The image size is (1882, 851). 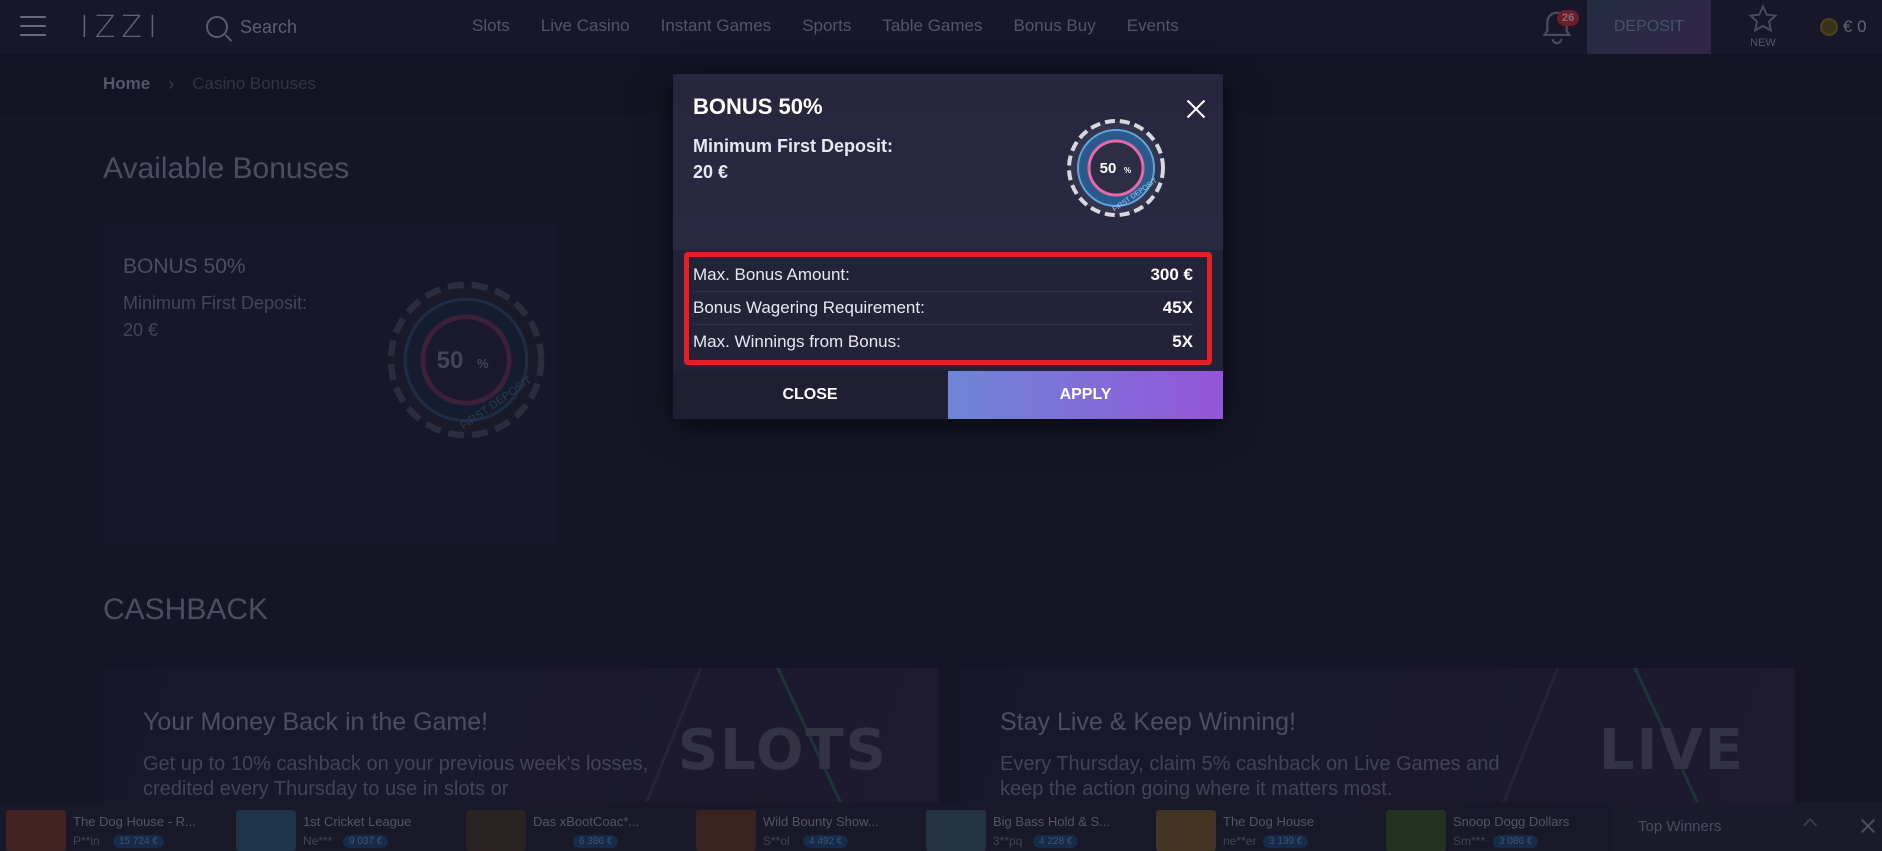 I want to click on modal-title: BONUS 50%, so click(x=758, y=106).